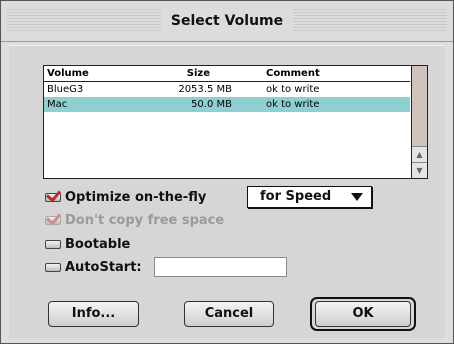 The image size is (454, 344). I want to click on column-header-volume: Volume, so click(68, 73).